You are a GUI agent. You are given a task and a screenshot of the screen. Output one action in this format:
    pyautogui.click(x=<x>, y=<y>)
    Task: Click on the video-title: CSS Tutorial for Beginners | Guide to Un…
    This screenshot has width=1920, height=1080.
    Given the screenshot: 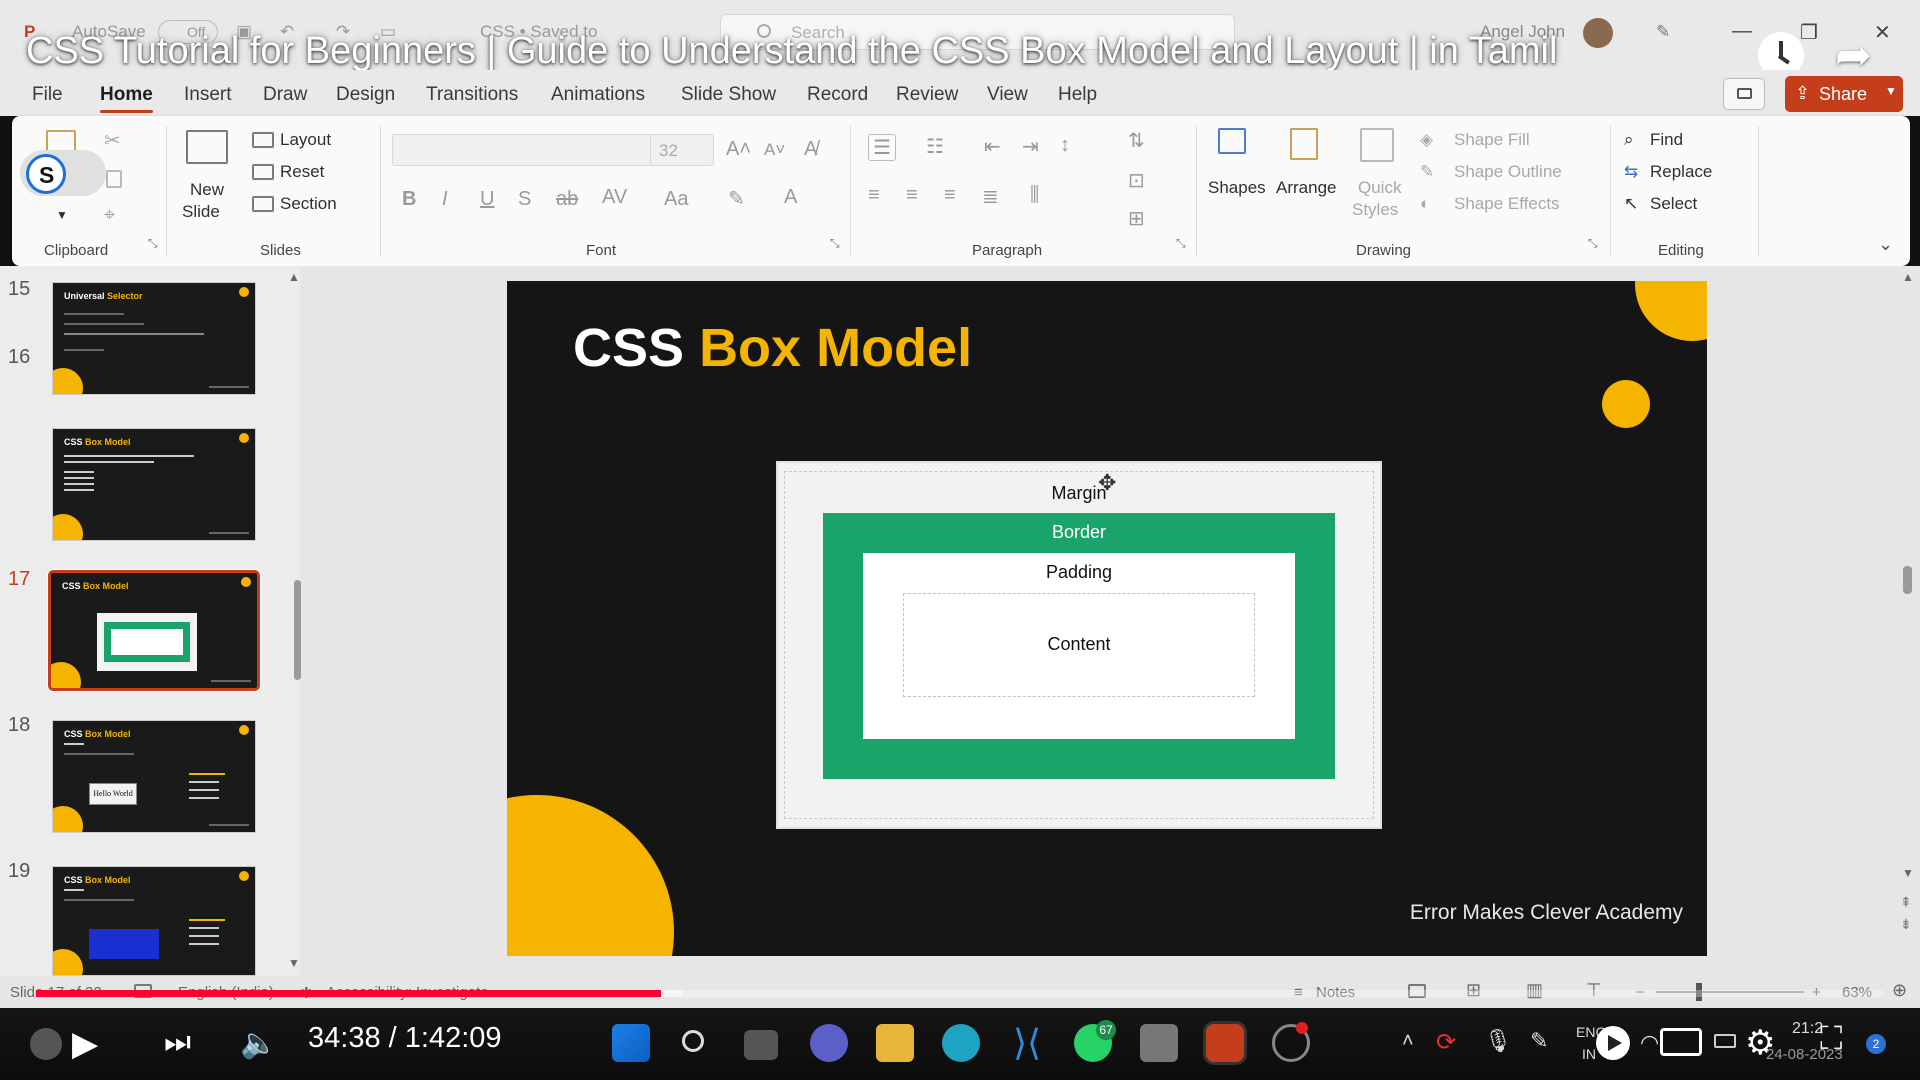 What is the action you would take?
    pyautogui.click(x=791, y=51)
    